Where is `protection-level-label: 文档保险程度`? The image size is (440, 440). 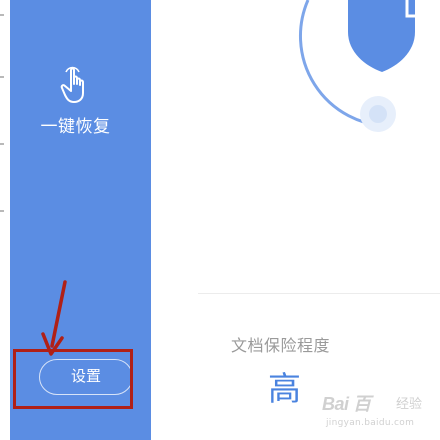
protection-level-label: 文档保险程度 is located at coordinates (281, 345).